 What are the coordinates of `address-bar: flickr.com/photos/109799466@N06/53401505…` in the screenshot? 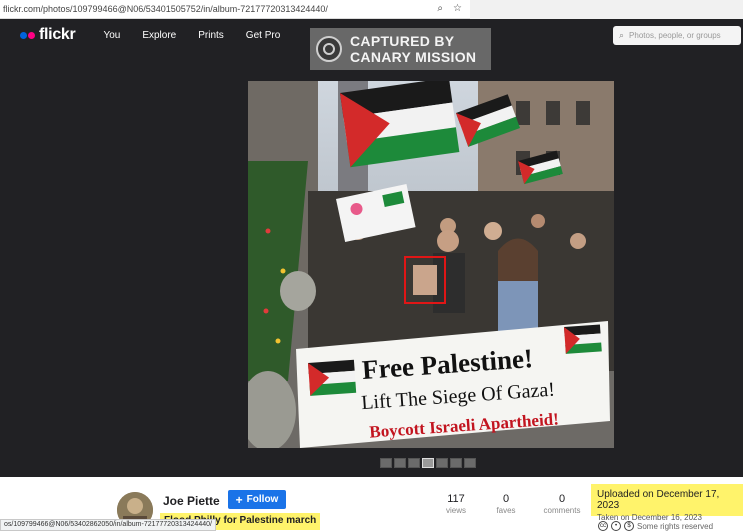 It's located at (235, 9).